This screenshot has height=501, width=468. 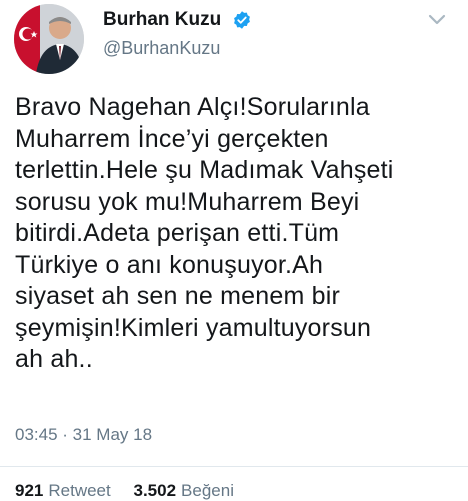 What do you see at coordinates (177, 48) in the screenshot?
I see `author-handle: @BurhanKuzu` at bounding box center [177, 48].